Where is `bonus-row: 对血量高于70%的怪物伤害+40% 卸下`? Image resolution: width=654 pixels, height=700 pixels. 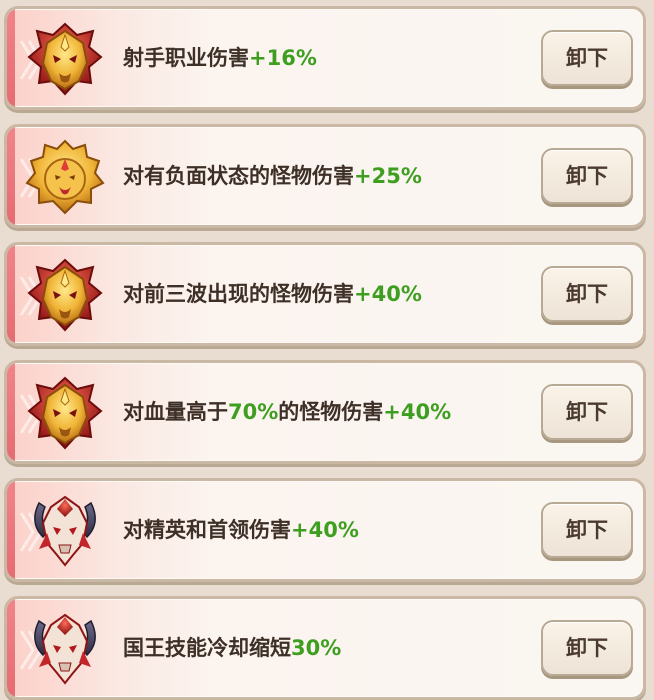
bonus-row: 对血量高于70%的怪物伤害+40% 卸下 is located at coordinates (325, 412).